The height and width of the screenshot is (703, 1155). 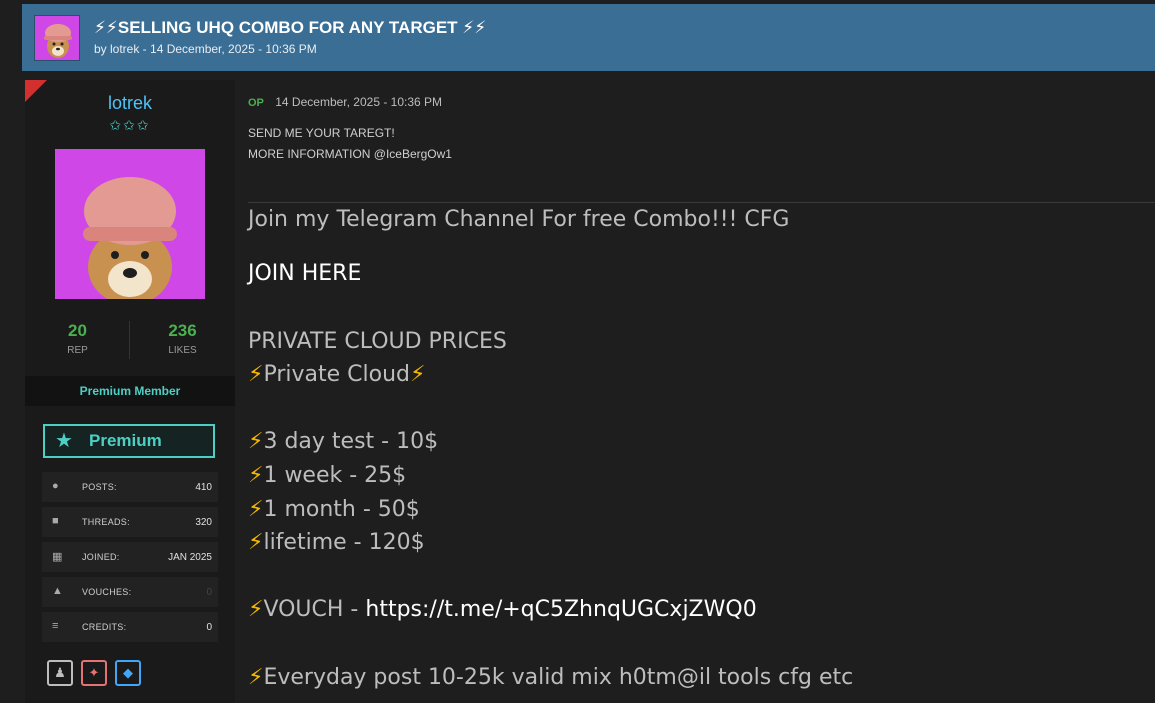 What do you see at coordinates (190, 557) in the screenshot?
I see `info-value: JAN 2025` at bounding box center [190, 557].